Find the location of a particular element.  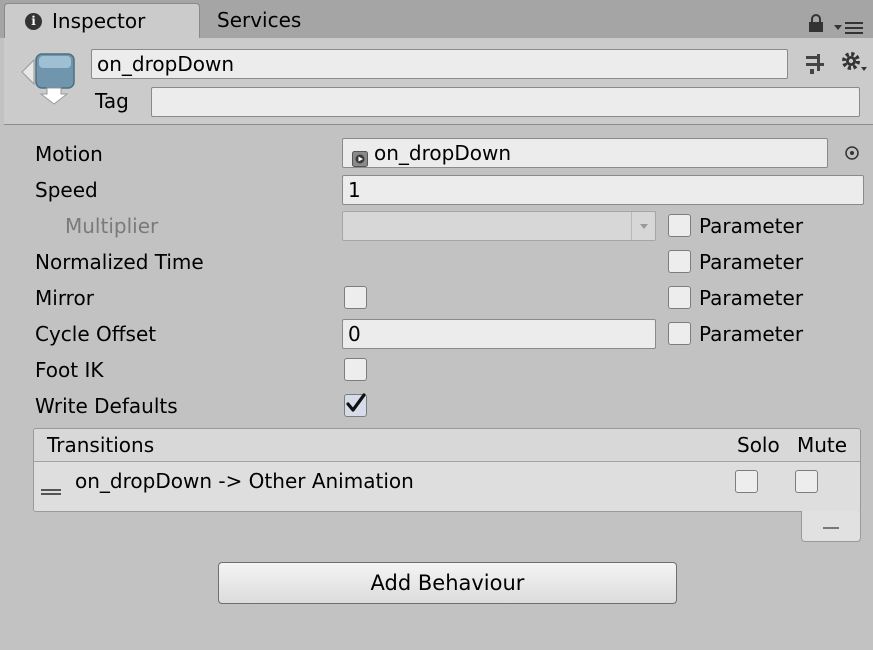

dropdown-arrow-icon is located at coordinates (643, 226).